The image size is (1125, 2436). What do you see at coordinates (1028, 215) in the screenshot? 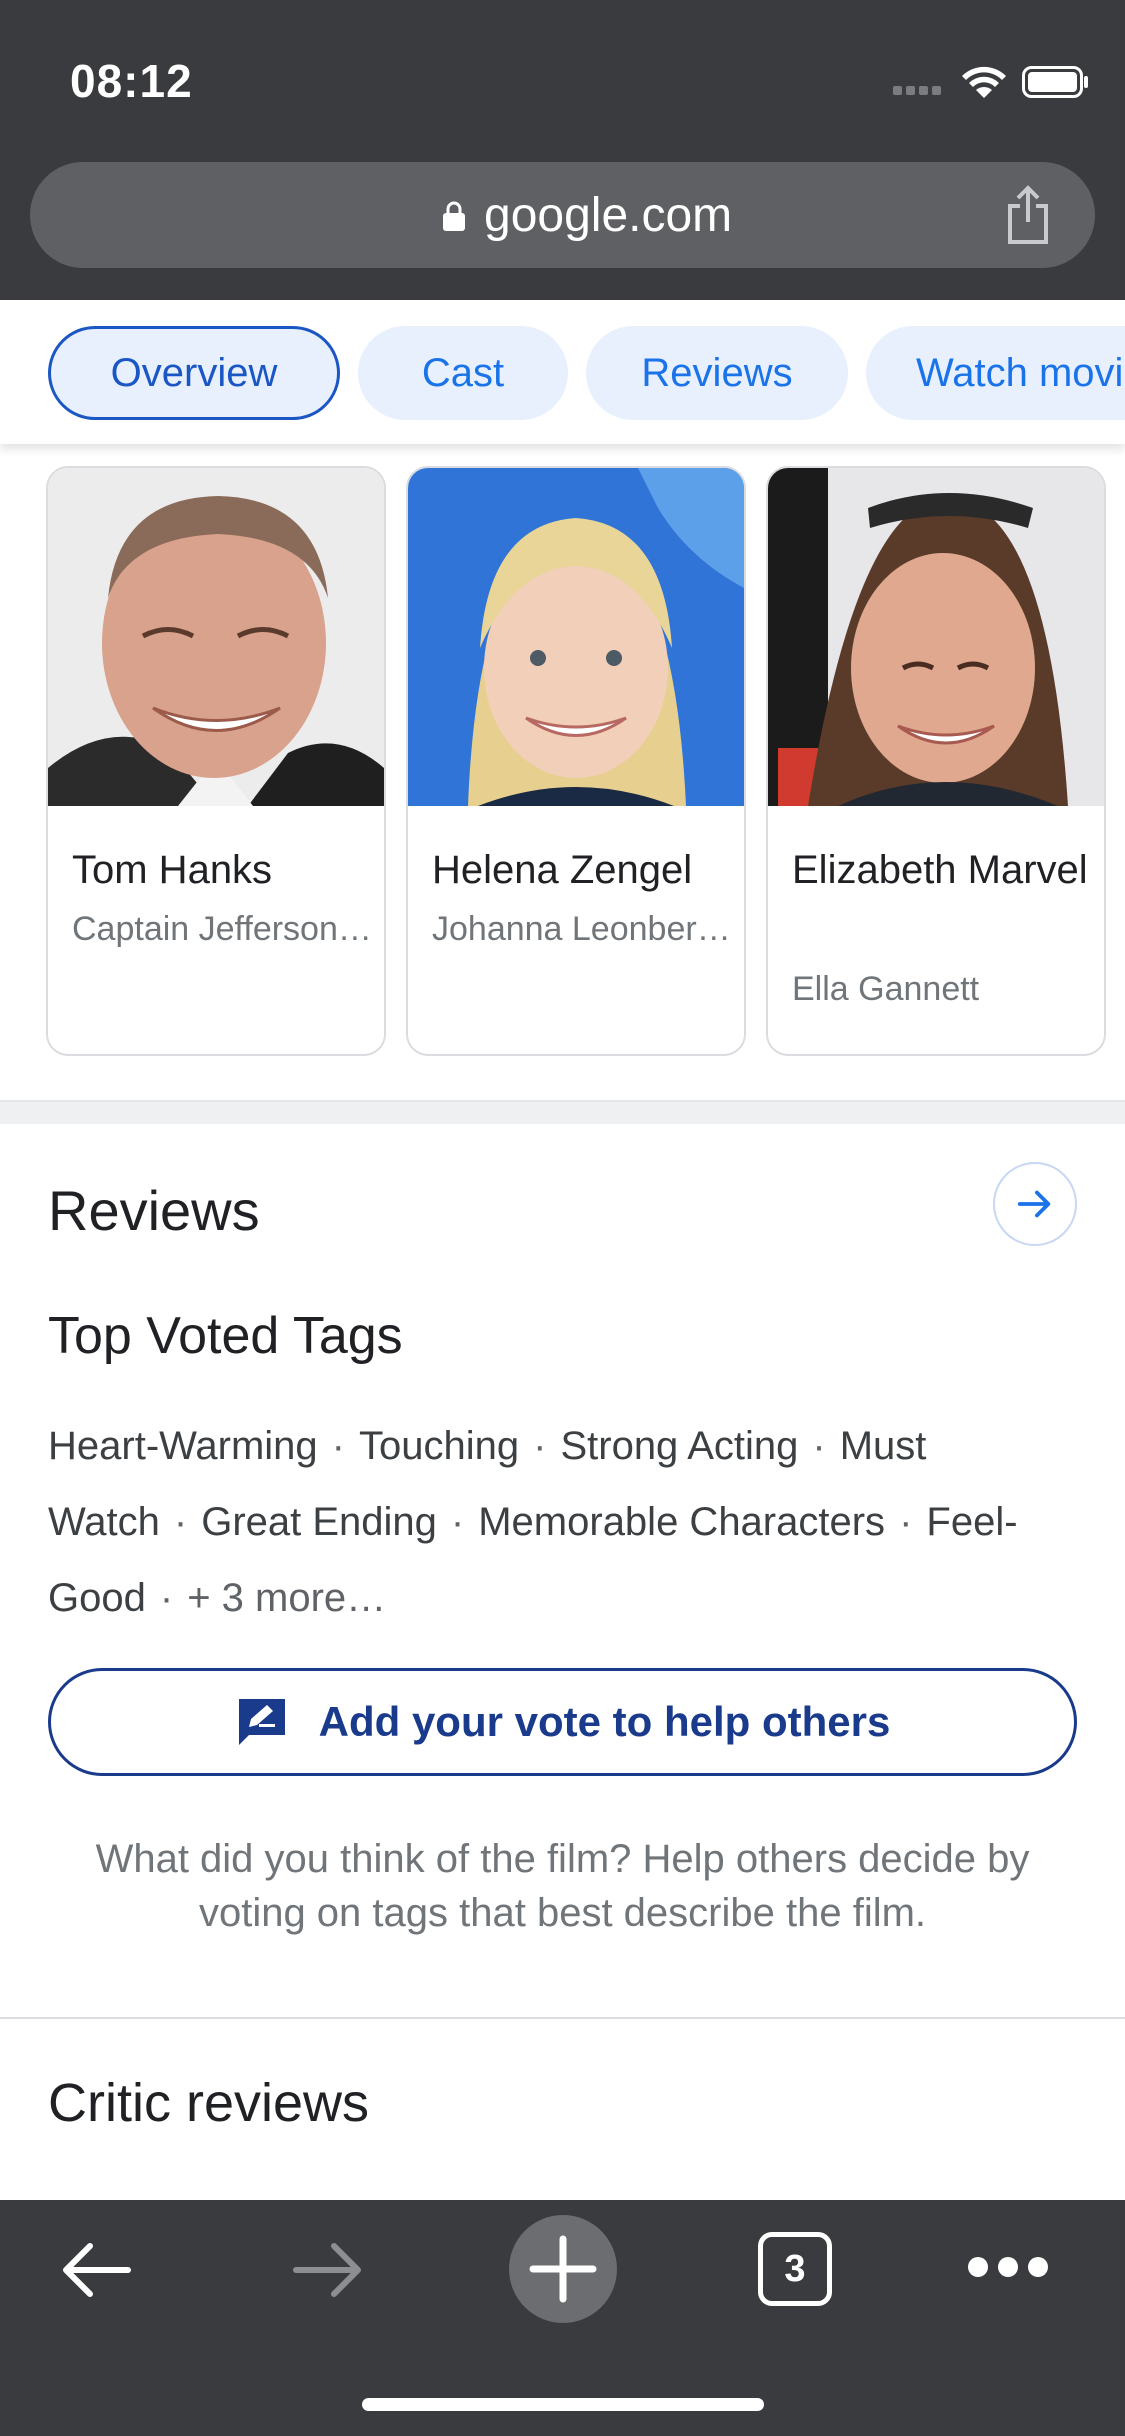
I see `share-icon` at bounding box center [1028, 215].